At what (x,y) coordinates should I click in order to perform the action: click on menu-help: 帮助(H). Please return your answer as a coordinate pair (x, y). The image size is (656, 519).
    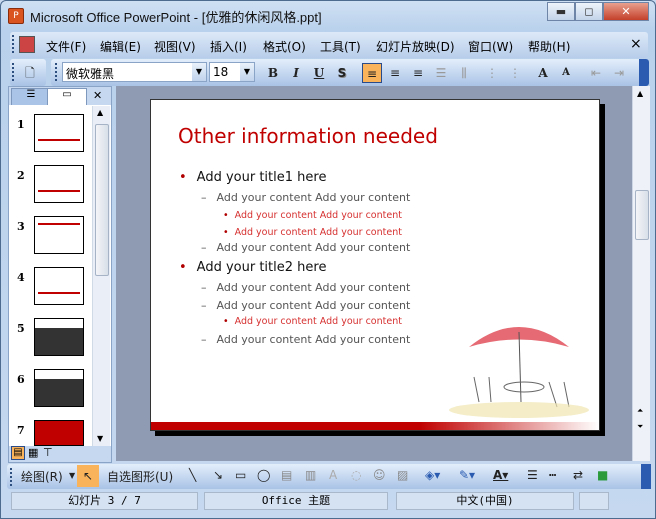
    Looking at the image, I should click on (549, 46).